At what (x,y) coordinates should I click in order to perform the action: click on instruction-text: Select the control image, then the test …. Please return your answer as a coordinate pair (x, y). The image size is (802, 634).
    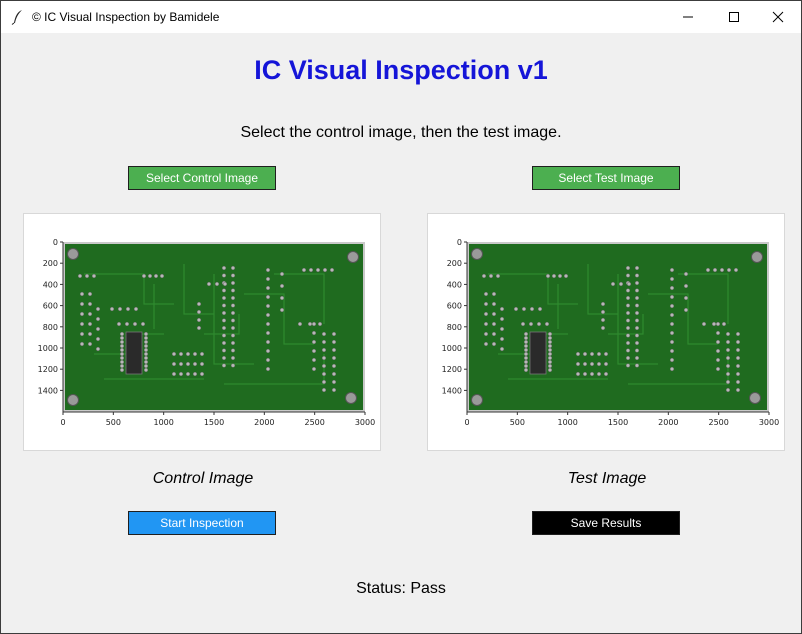
    Looking at the image, I should click on (401, 132).